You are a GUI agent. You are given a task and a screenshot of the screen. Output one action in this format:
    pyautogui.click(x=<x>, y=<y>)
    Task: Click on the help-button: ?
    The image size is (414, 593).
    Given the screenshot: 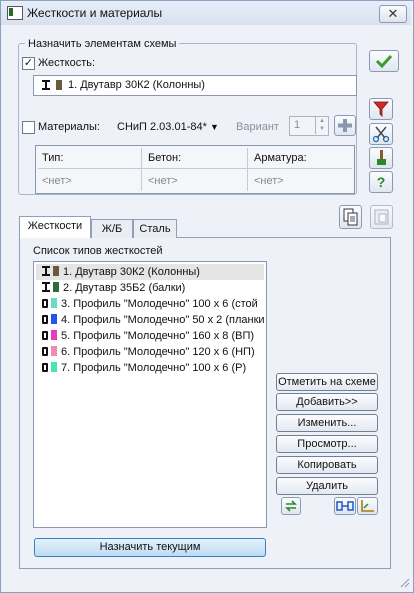 What is the action you would take?
    pyautogui.click(x=381, y=182)
    